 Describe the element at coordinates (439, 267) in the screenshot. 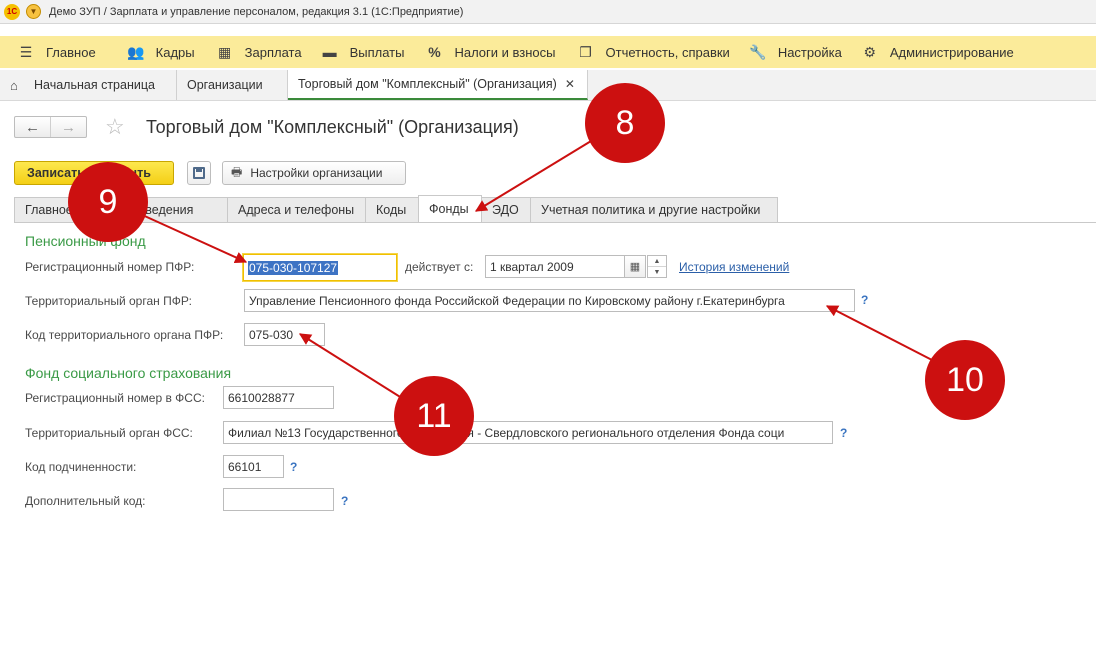

I see `valid-from-label: действует с:` at that location.